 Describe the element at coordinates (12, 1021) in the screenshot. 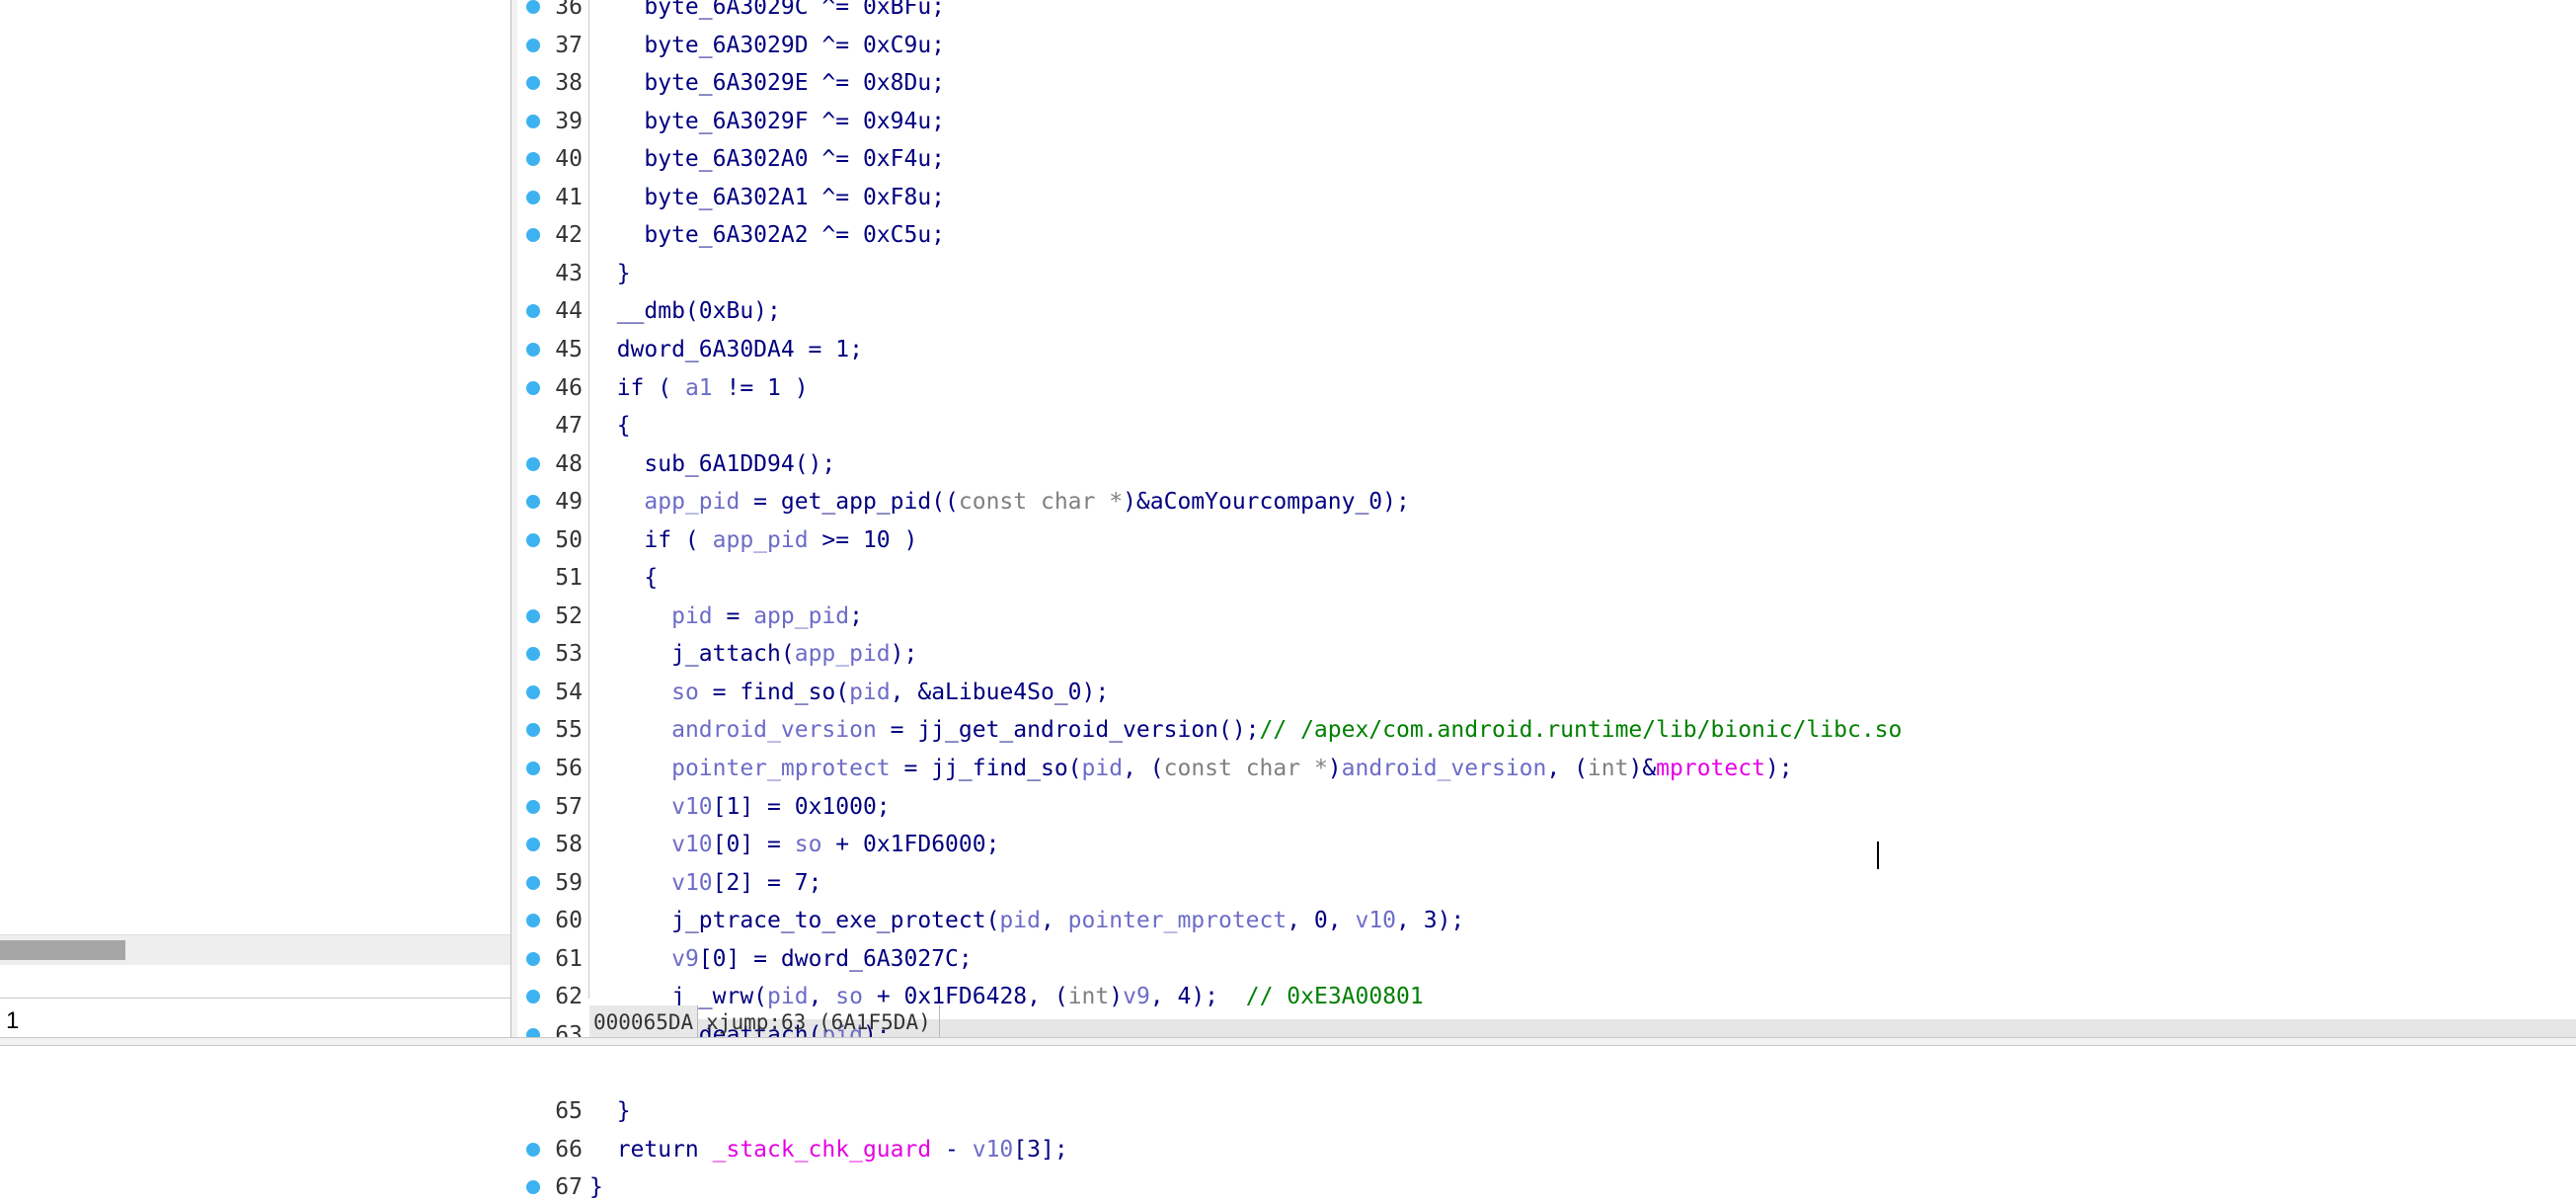

I see `line-number-field: 1` at that location.